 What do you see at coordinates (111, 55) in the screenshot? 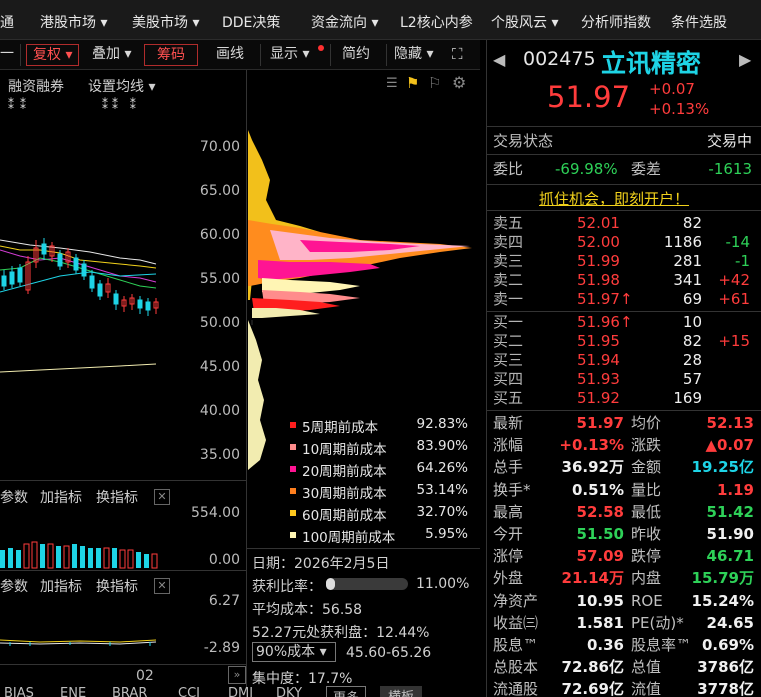
I see `diejia-button: 叠加 ▾` at bounding box center [111, 55].